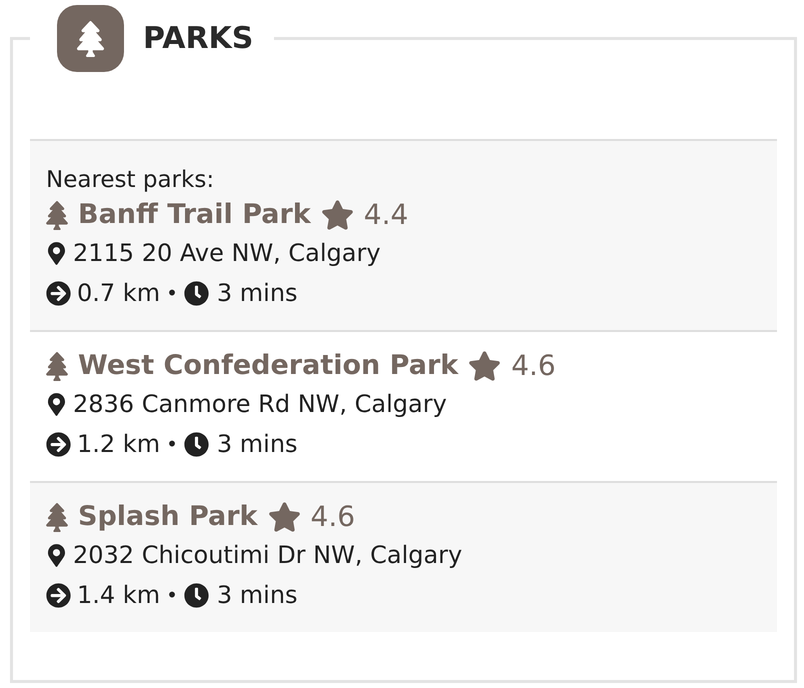 Image resolution: width=804 pixels, height=688 pixels. What do you see at coordinates (130, 180) in the screenshot?
I see `nearest-parks-label: Nearest parks:` at bounding box center [130, 180].